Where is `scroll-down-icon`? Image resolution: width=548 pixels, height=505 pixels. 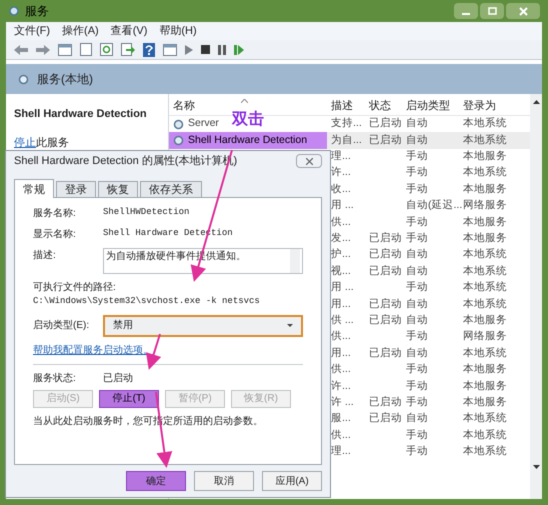 scroll-down-icon is located at coordinates (536, 467).